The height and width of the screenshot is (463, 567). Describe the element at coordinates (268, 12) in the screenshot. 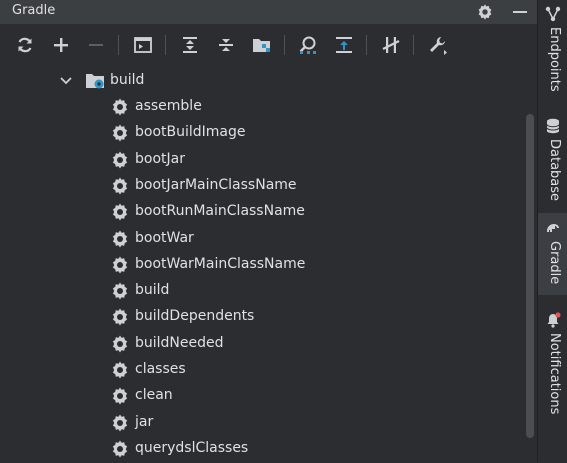

I see `tool-window-header: Gradle` at that location.